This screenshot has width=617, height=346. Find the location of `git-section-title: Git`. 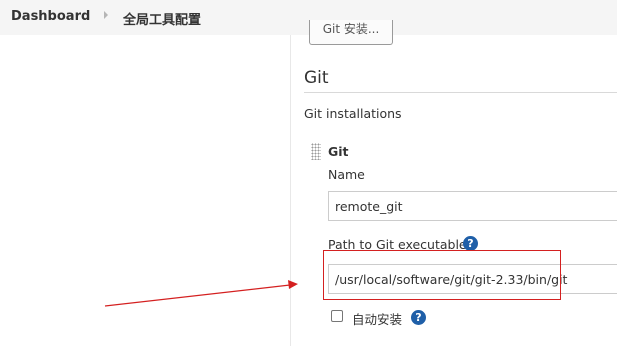

git-section-title: Git is located at coordinates (316, 78).